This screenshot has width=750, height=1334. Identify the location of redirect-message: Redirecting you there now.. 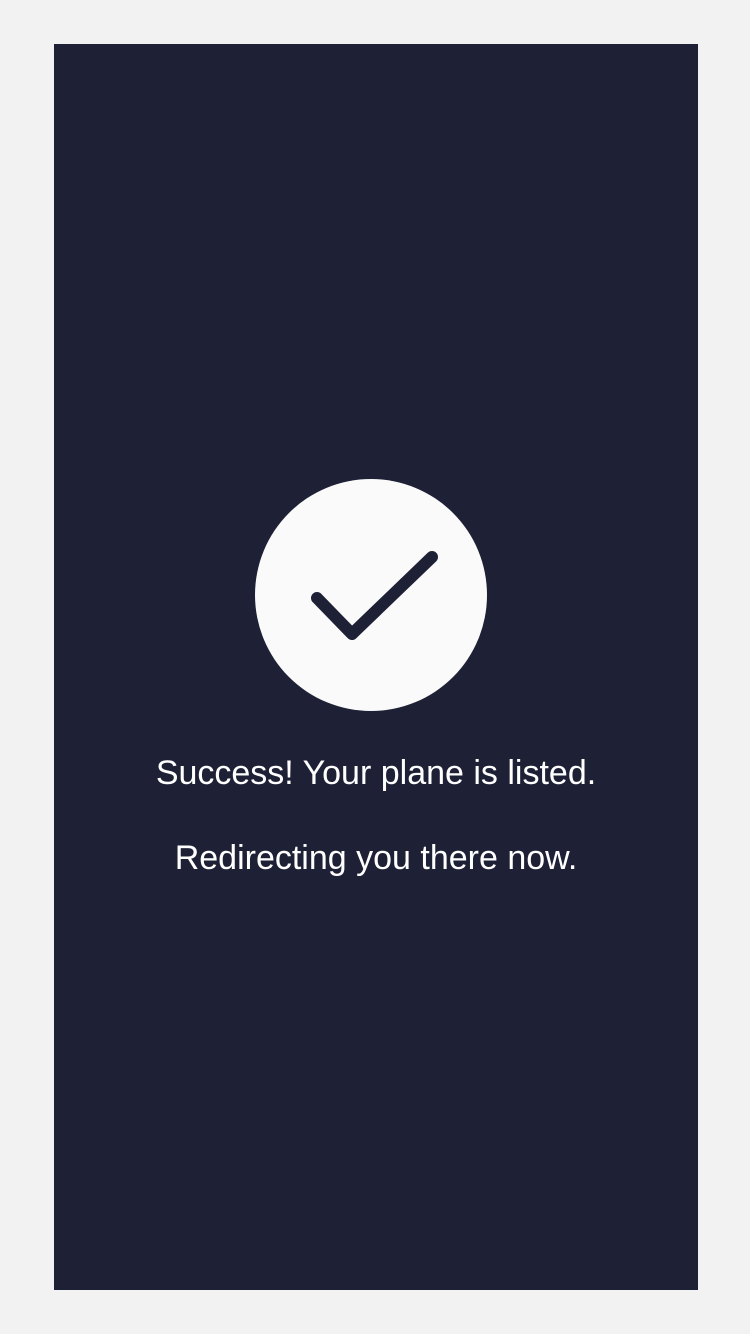
(376, 858).